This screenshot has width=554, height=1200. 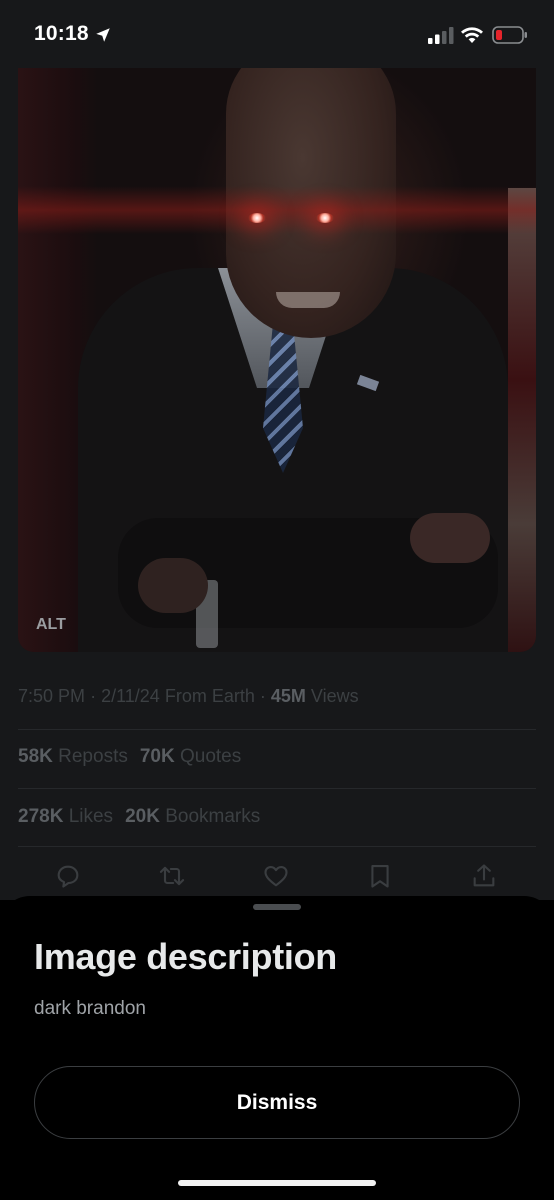 I want to click on tweet-meta: 7:50 PM · 2/11/24 From Earth · 45M Views, so click(x=188, y=696).